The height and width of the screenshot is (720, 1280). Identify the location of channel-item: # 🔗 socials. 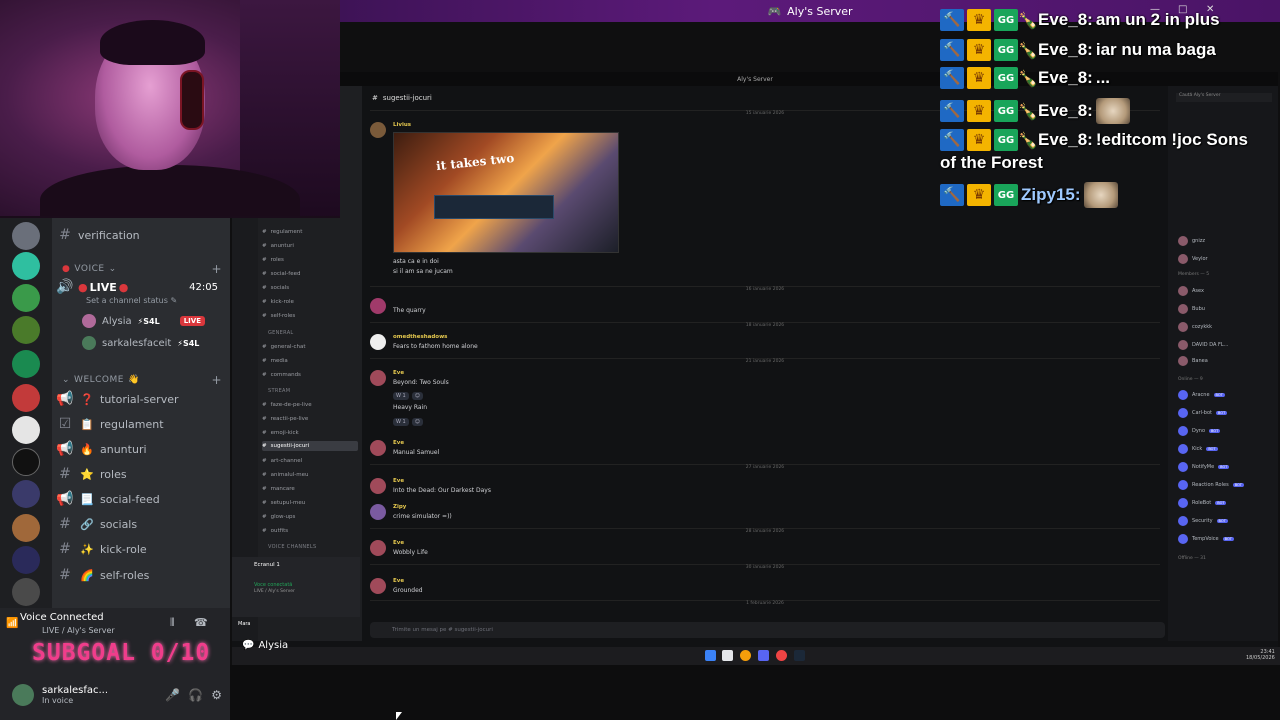
(141, 524).